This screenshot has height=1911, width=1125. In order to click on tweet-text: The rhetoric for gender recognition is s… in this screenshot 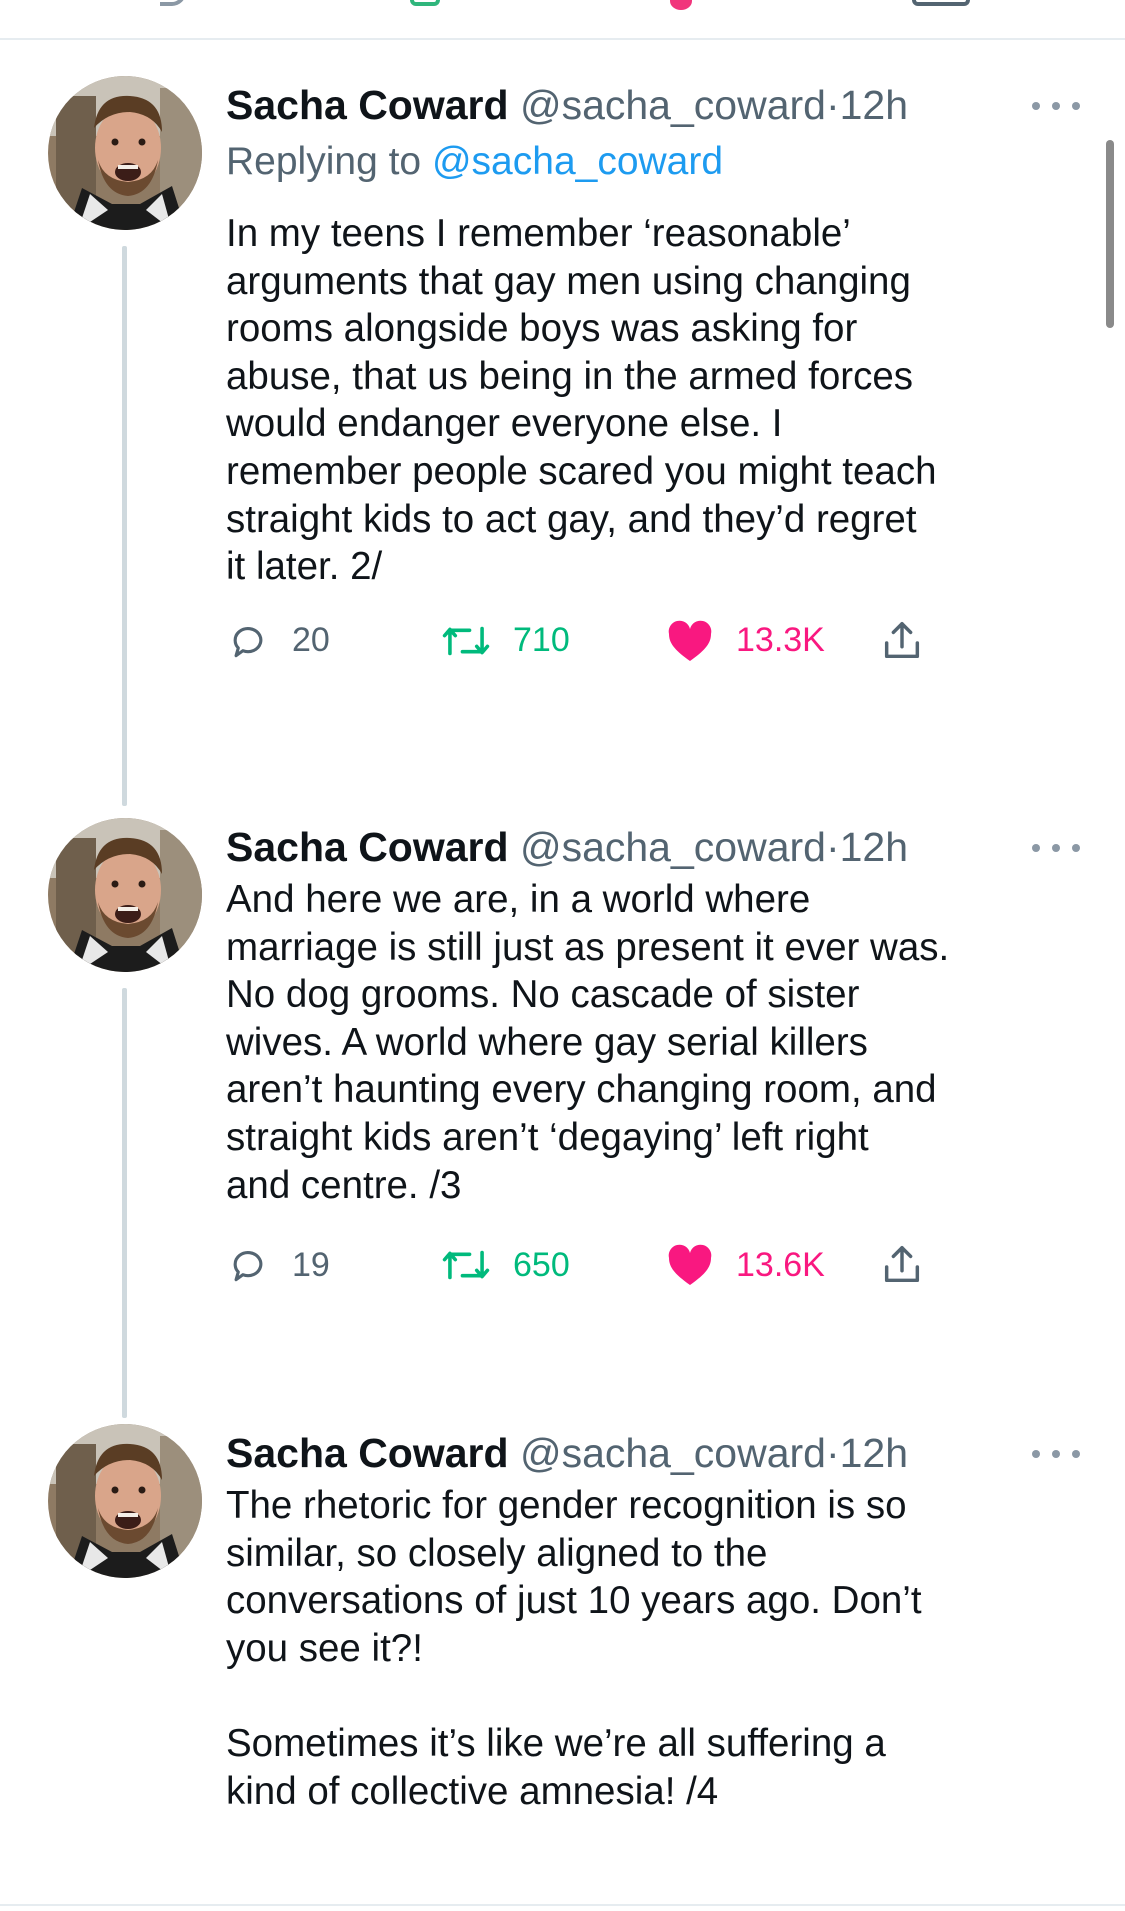, I will do `click(574, 1648)`.